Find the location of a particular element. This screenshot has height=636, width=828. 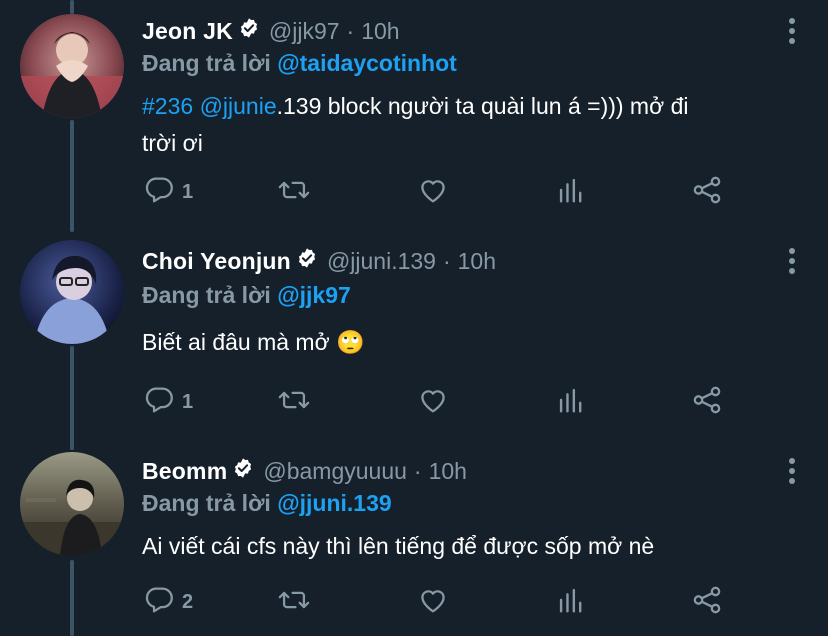

mention-link: @jjunie is located at coordinates (238, 106).